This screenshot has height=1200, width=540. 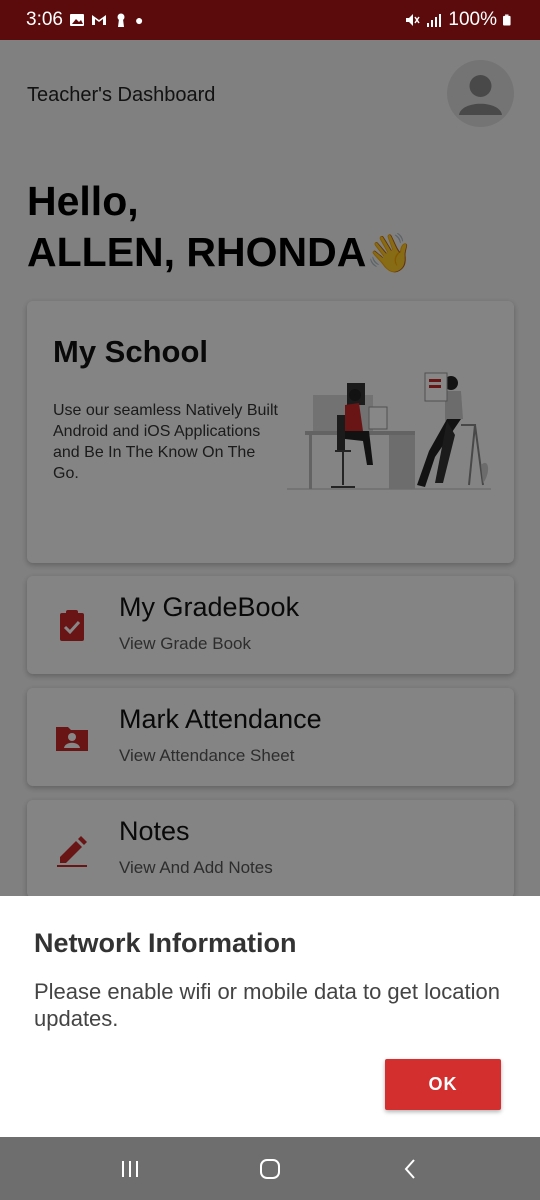 I want to click on gallery-icon, so click(x=76, y=20).